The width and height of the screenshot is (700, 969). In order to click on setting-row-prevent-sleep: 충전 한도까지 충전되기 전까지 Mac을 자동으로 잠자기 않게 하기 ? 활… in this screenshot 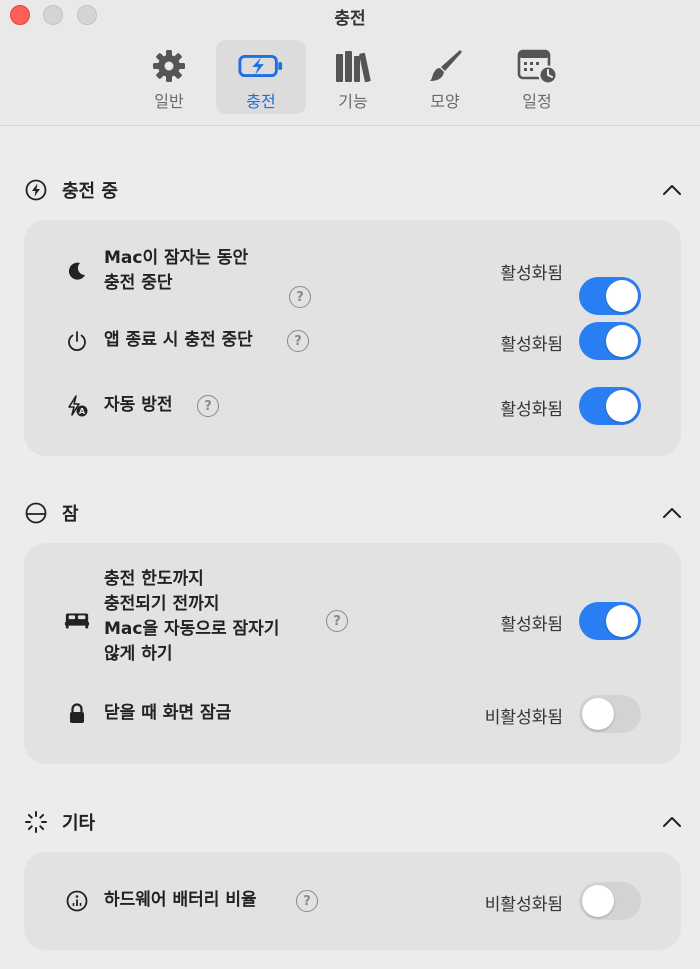, I will do `click(352, 619)`.